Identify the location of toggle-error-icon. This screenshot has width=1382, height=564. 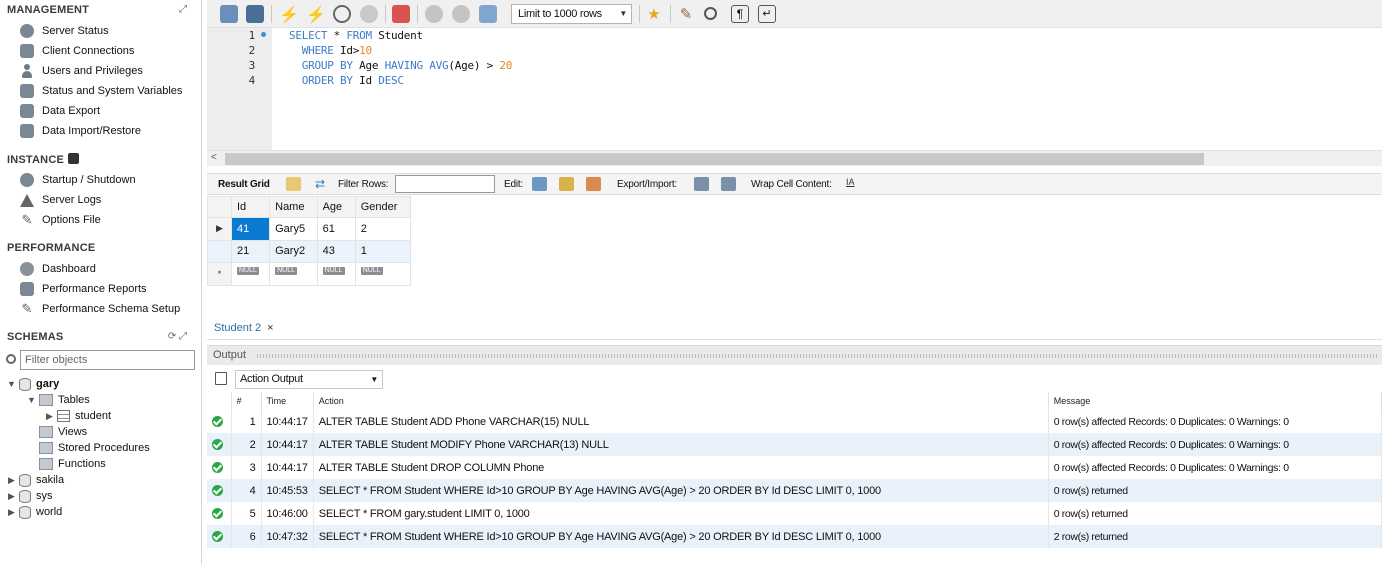
(401, 14).